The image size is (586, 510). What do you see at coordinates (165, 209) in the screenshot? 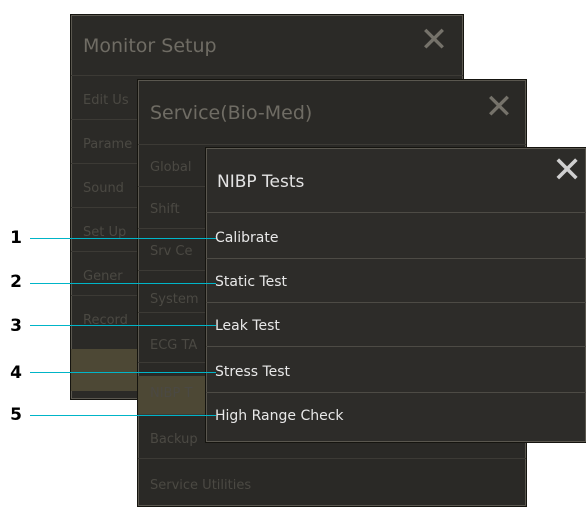
I see `service-item: Shift` at bounding box center [165, 209].